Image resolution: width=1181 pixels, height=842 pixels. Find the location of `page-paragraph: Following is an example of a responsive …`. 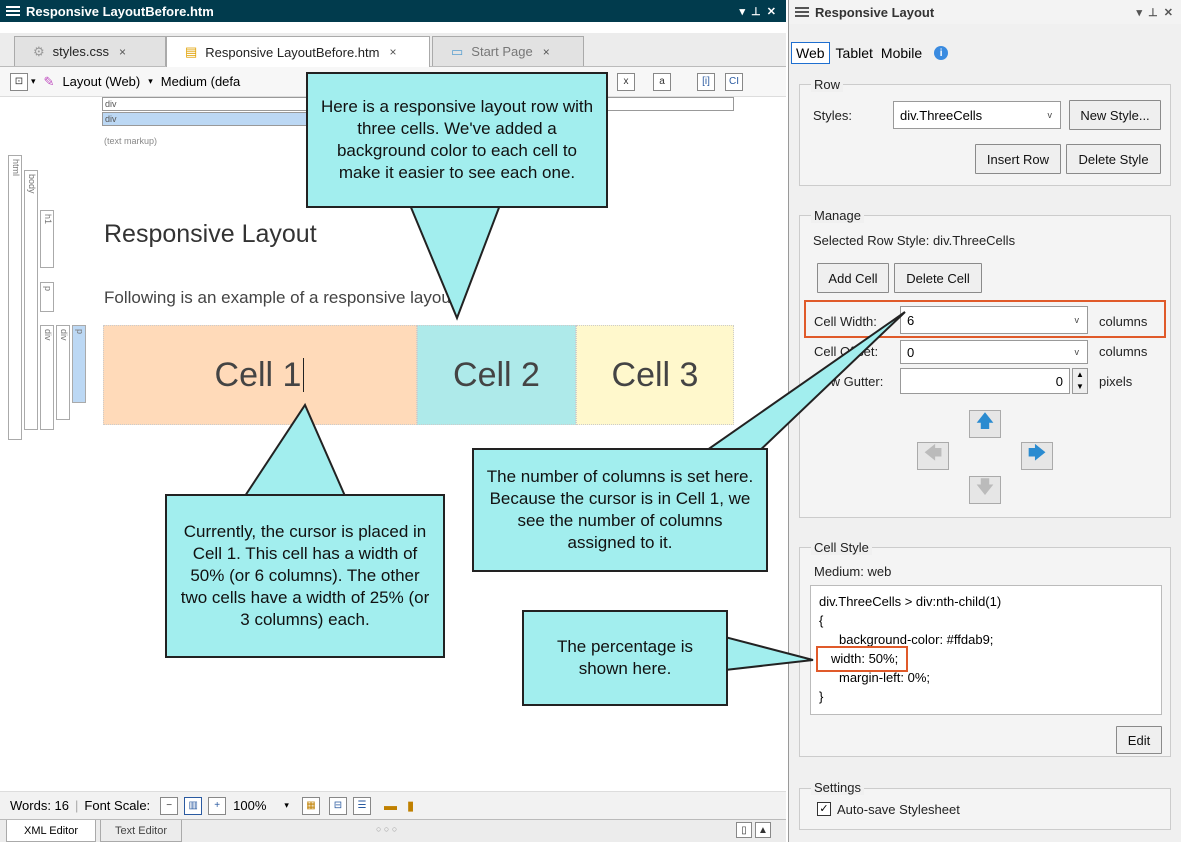

page-paragraph: Following is an example of a responsive … is located at coordinates (282, 298).